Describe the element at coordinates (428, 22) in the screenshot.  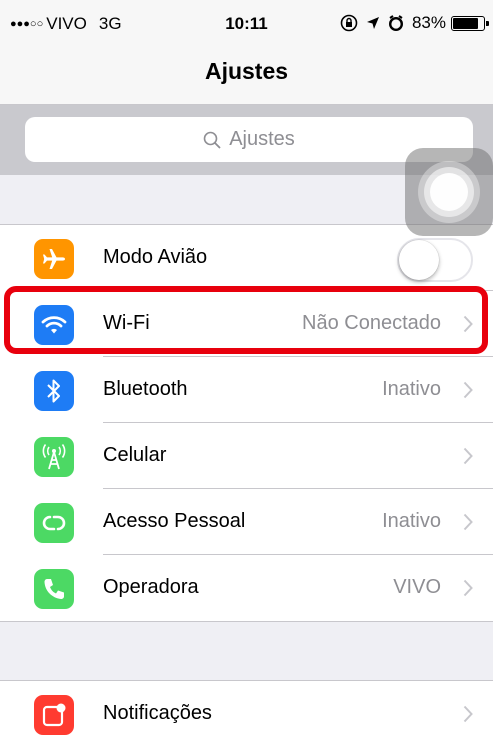
I see `battery-percent: 83%` at that location.